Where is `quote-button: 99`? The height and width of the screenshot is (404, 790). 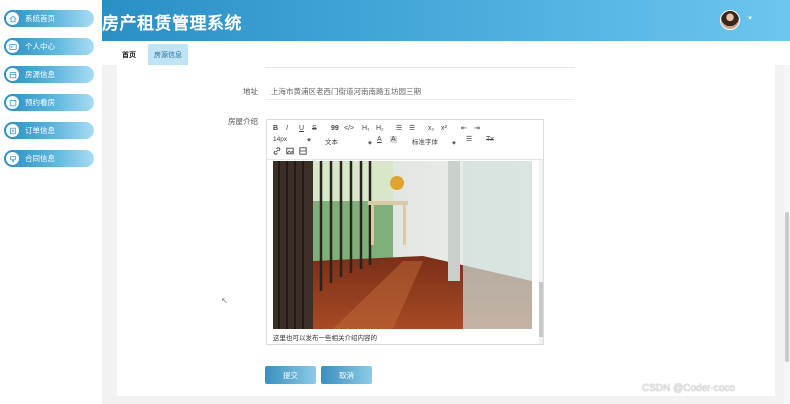
quote-button: 99 is located at coordinates (335, 128).